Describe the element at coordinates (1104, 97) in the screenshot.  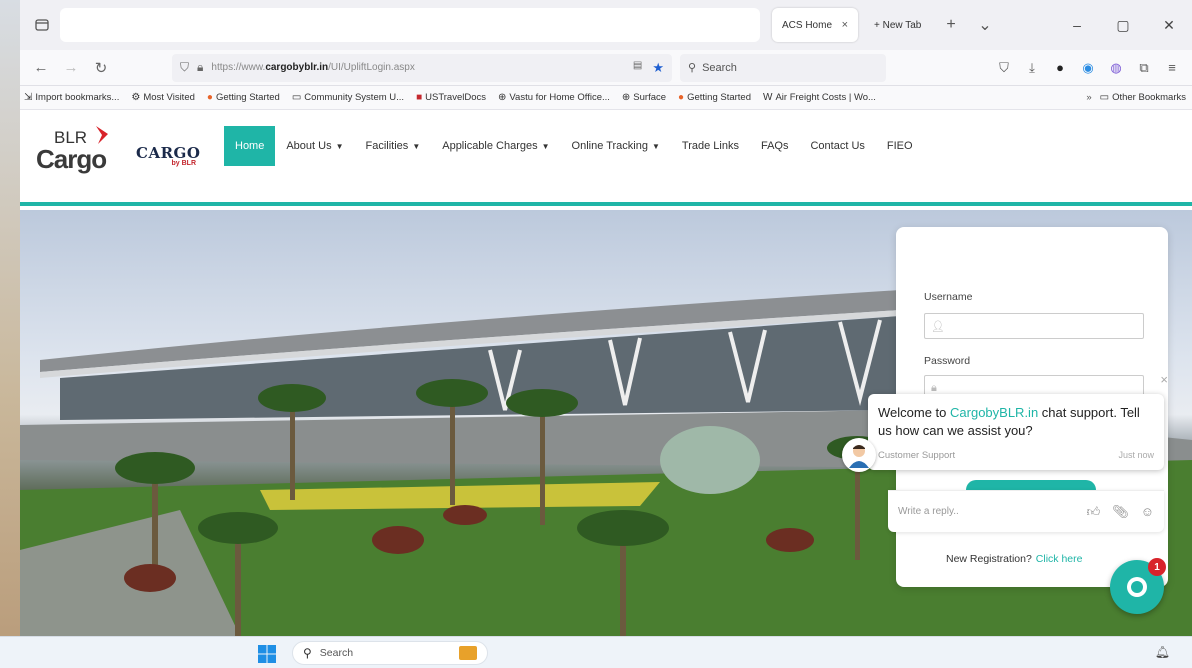
I see `folder-icon: ▭` at that location.